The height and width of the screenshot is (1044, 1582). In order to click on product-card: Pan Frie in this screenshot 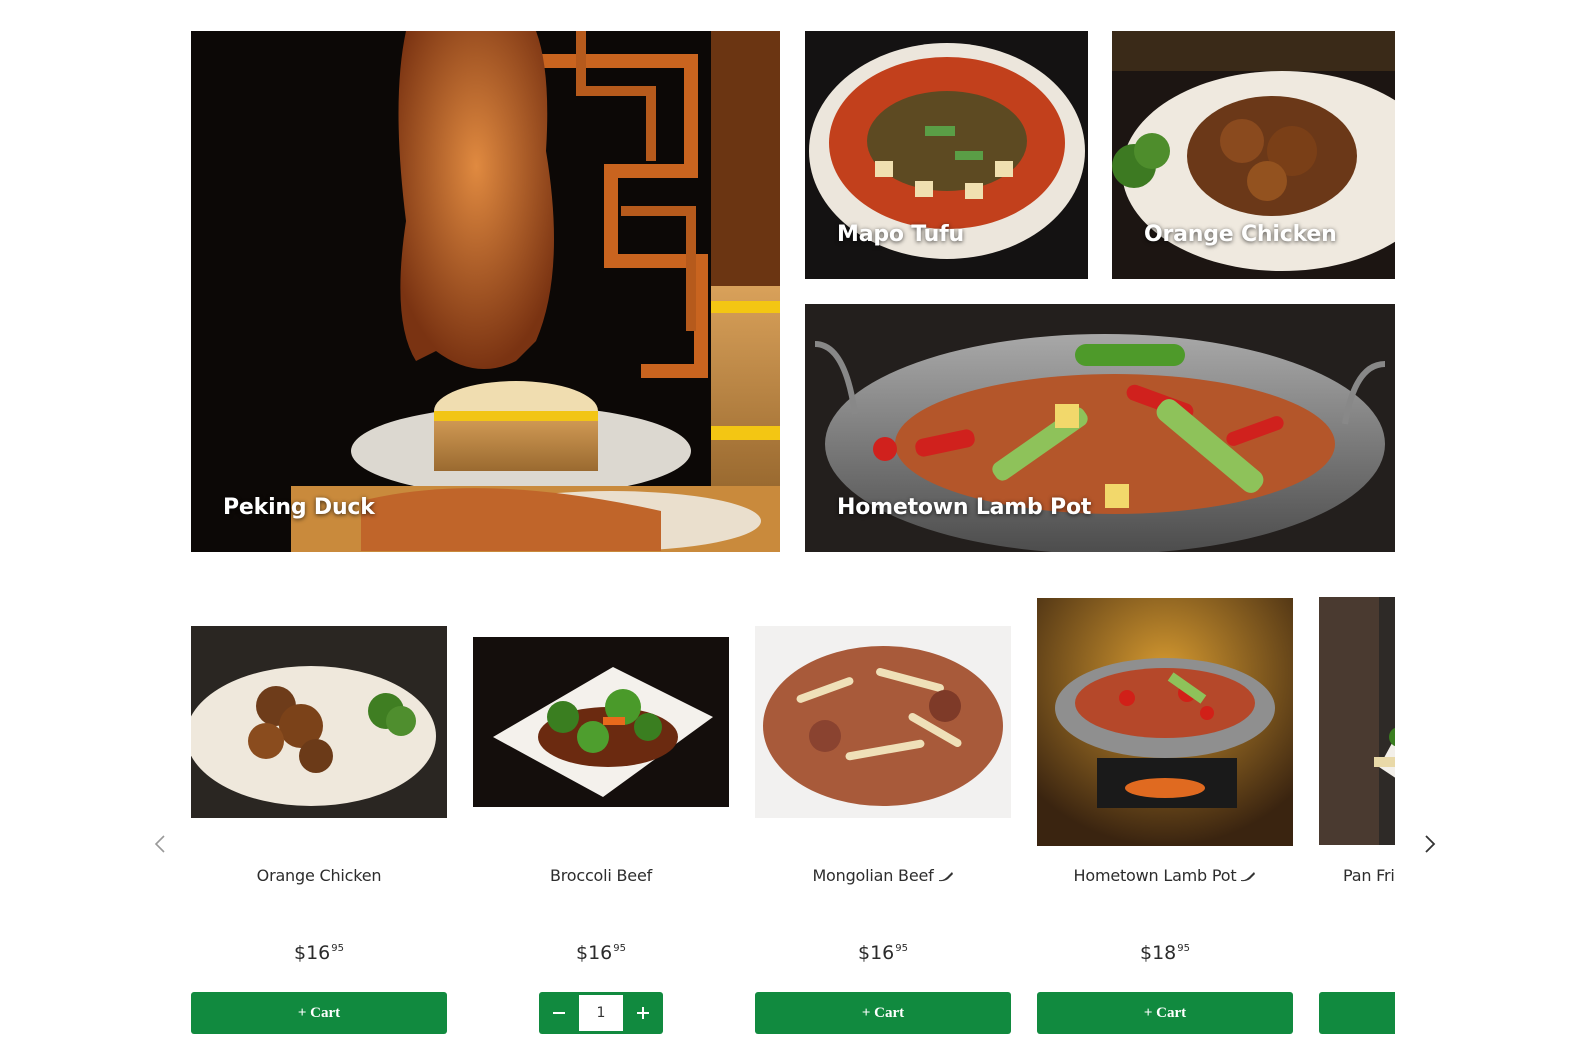, I will do `click(1357, 820)`.